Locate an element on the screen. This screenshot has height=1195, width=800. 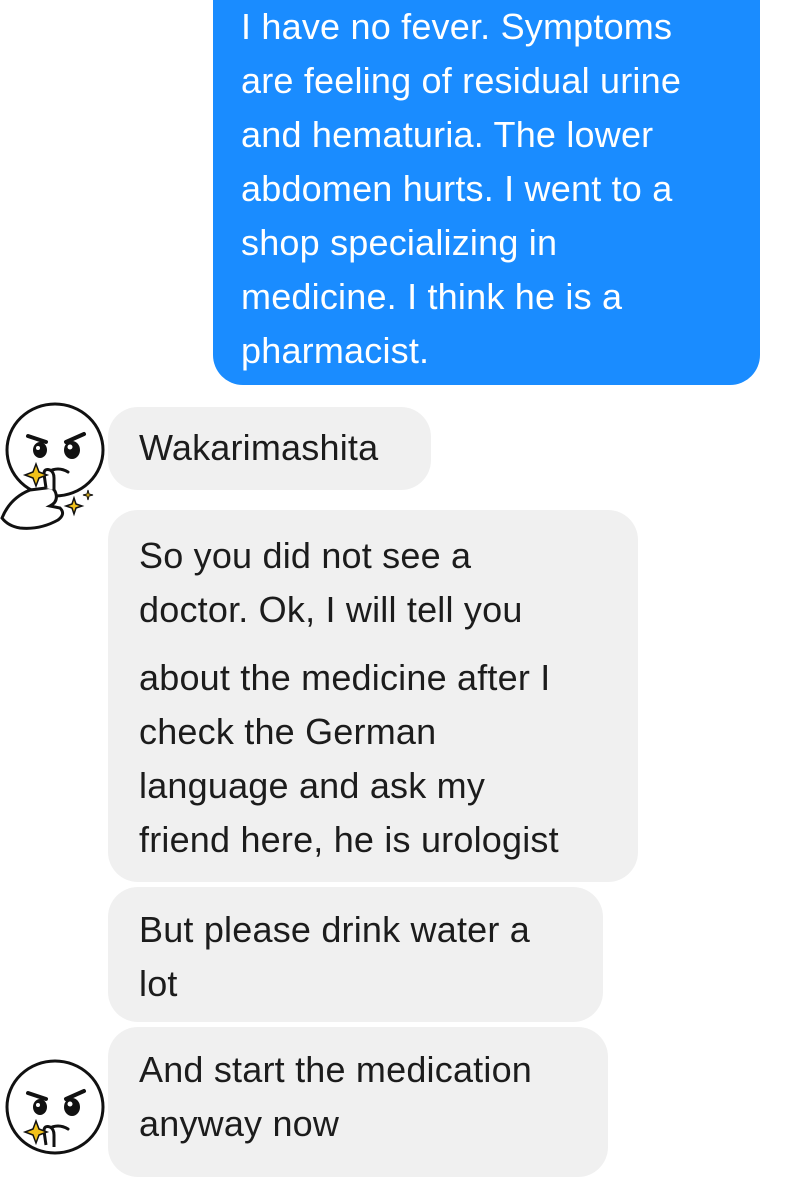
message-line: shop specializing in is located at coordinates (399, 242).